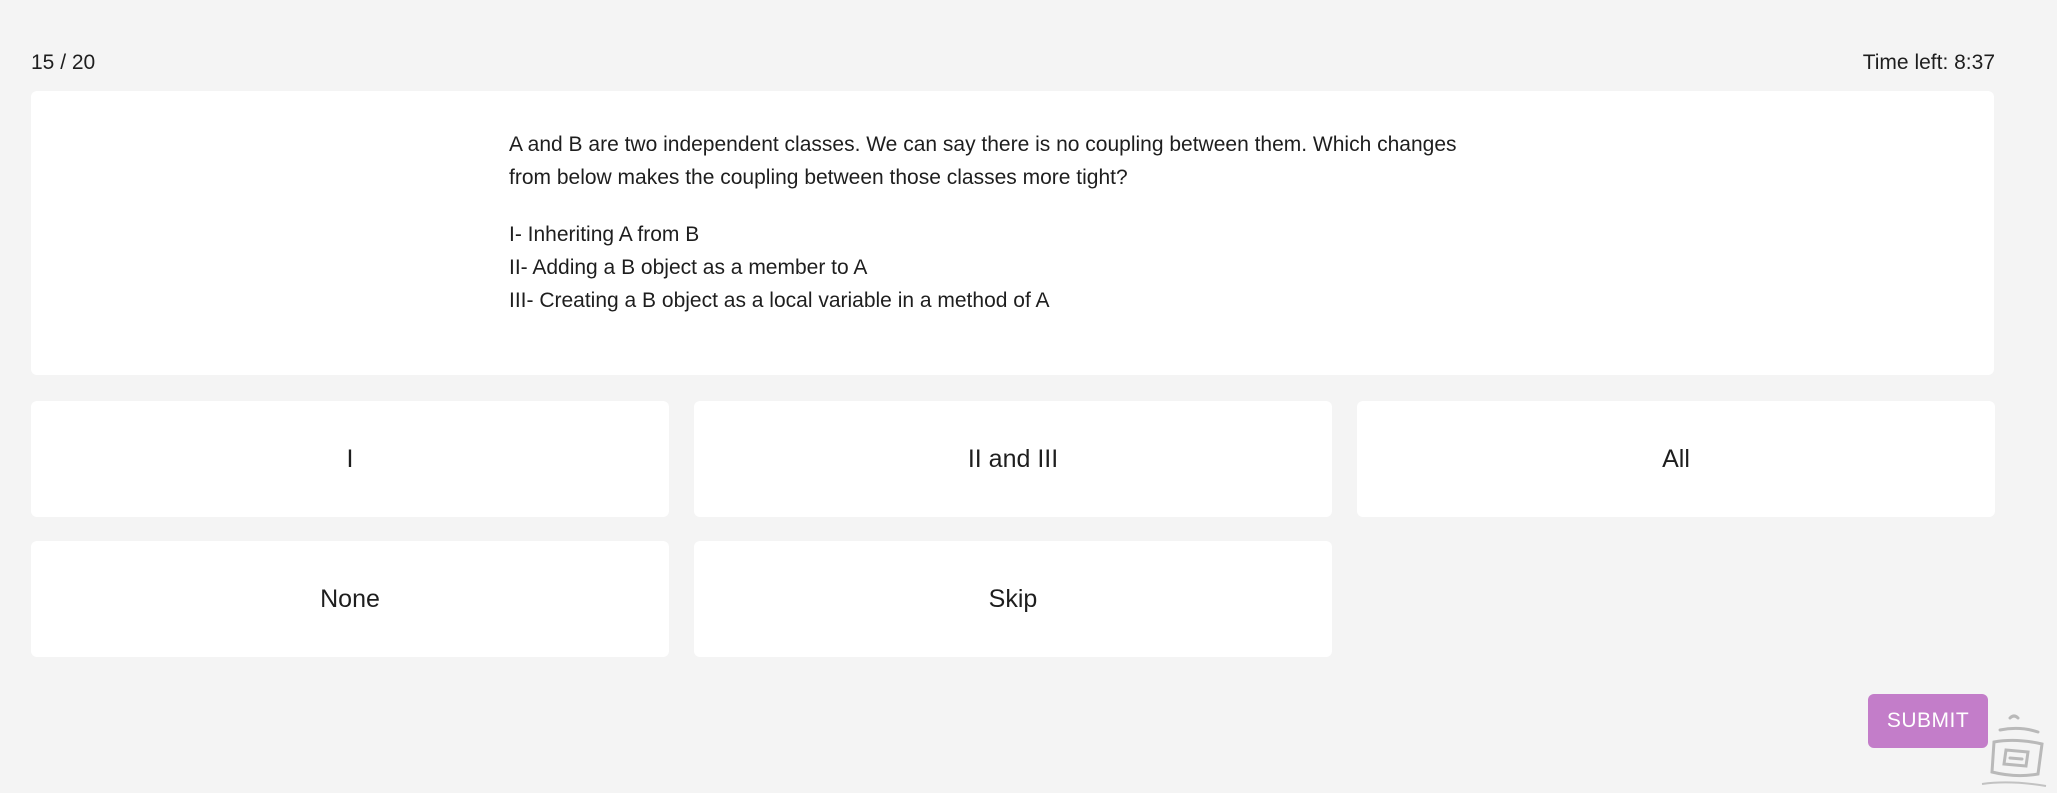 This screenshot has height=793, width=2057. What do you see at coordinates (688, 267) in the screenshot?
I see `statement-2: II- Adding a B object as a member to A` at bounding box center [688, 267].